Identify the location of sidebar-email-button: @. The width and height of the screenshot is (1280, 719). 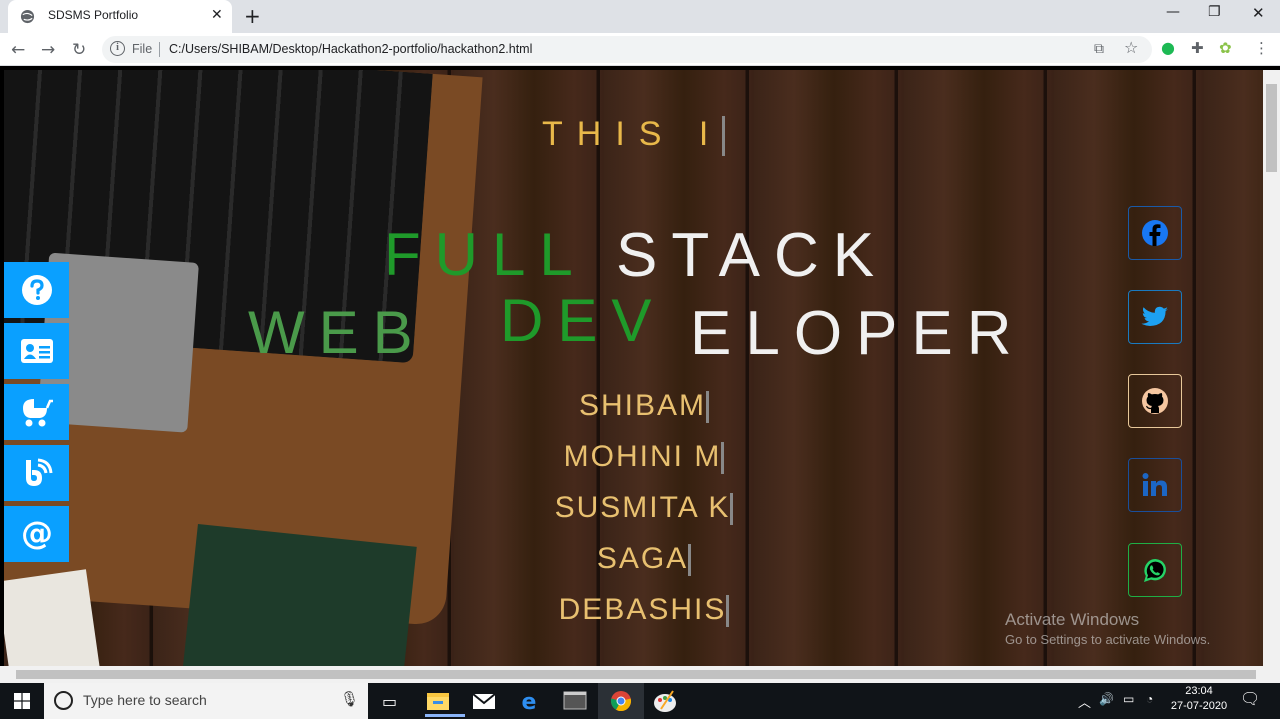
(36, 534).